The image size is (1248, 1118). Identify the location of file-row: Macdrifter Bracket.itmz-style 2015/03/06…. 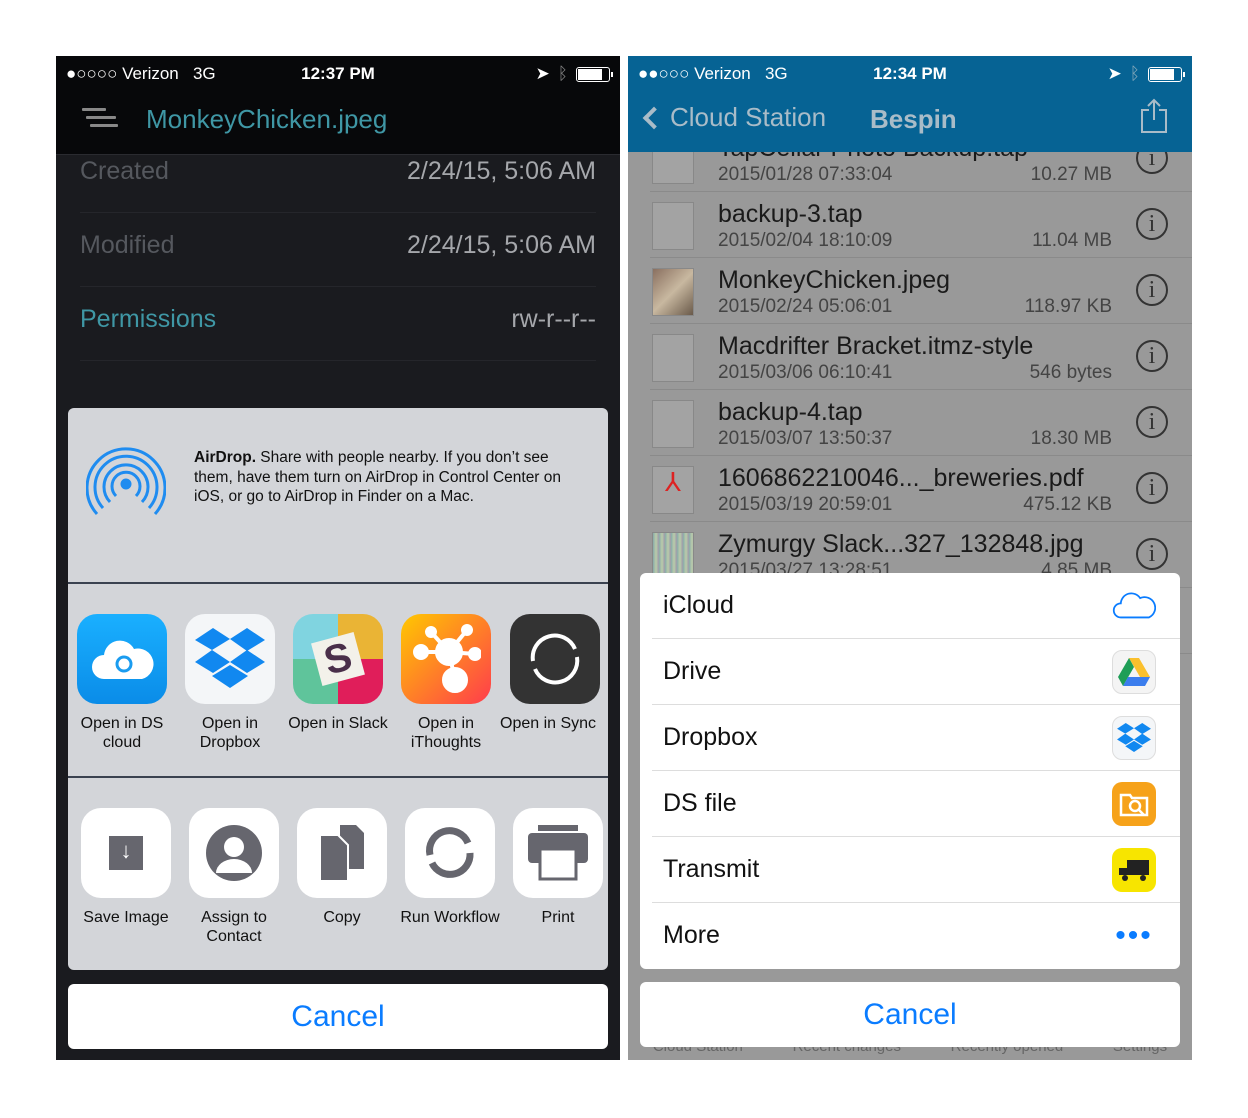
(921, 357).